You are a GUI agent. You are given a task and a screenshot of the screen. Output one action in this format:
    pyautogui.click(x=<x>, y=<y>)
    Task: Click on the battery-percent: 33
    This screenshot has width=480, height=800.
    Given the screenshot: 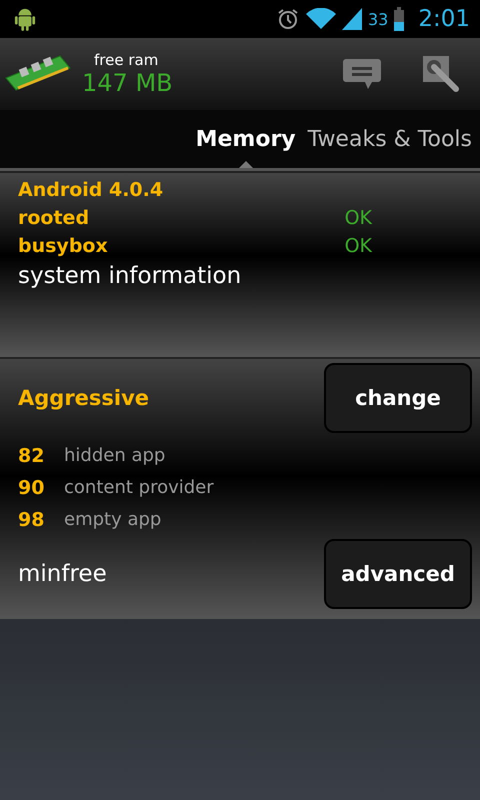 What is the action you would take?
    pyautogui.click(x=378, y=19)
    